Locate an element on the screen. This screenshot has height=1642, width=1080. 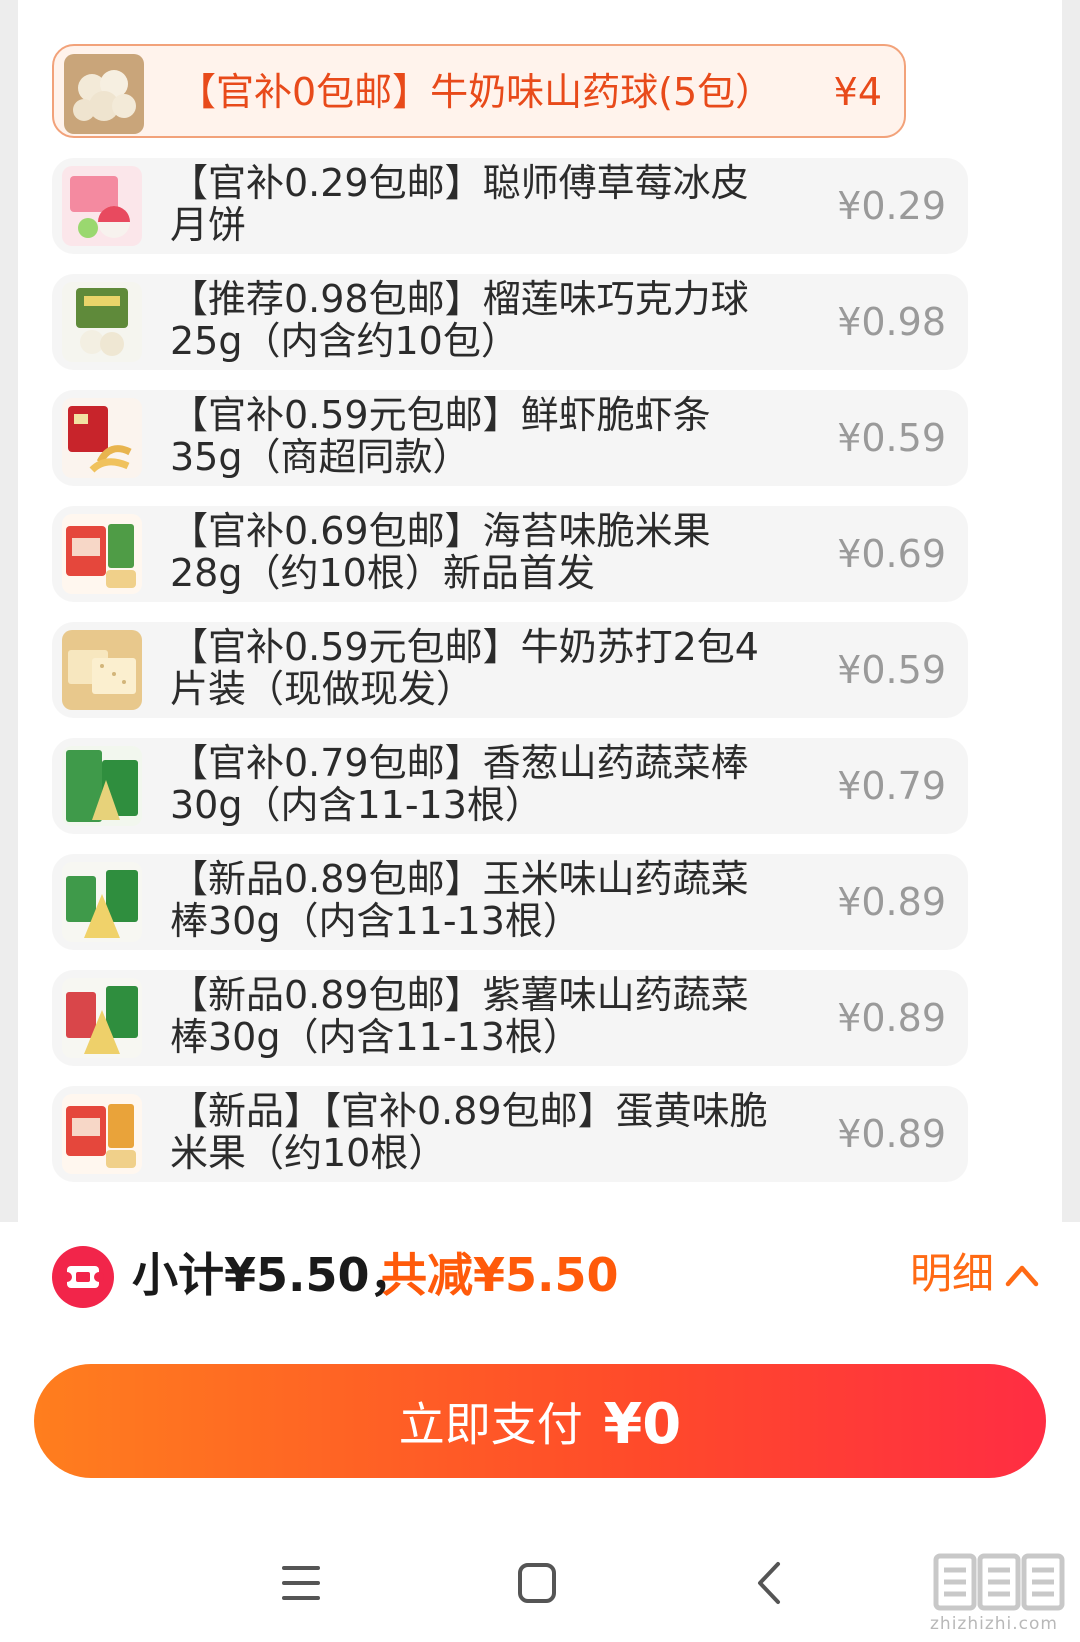
item-price: ¥0.29 is located at coordinates (891, 206).